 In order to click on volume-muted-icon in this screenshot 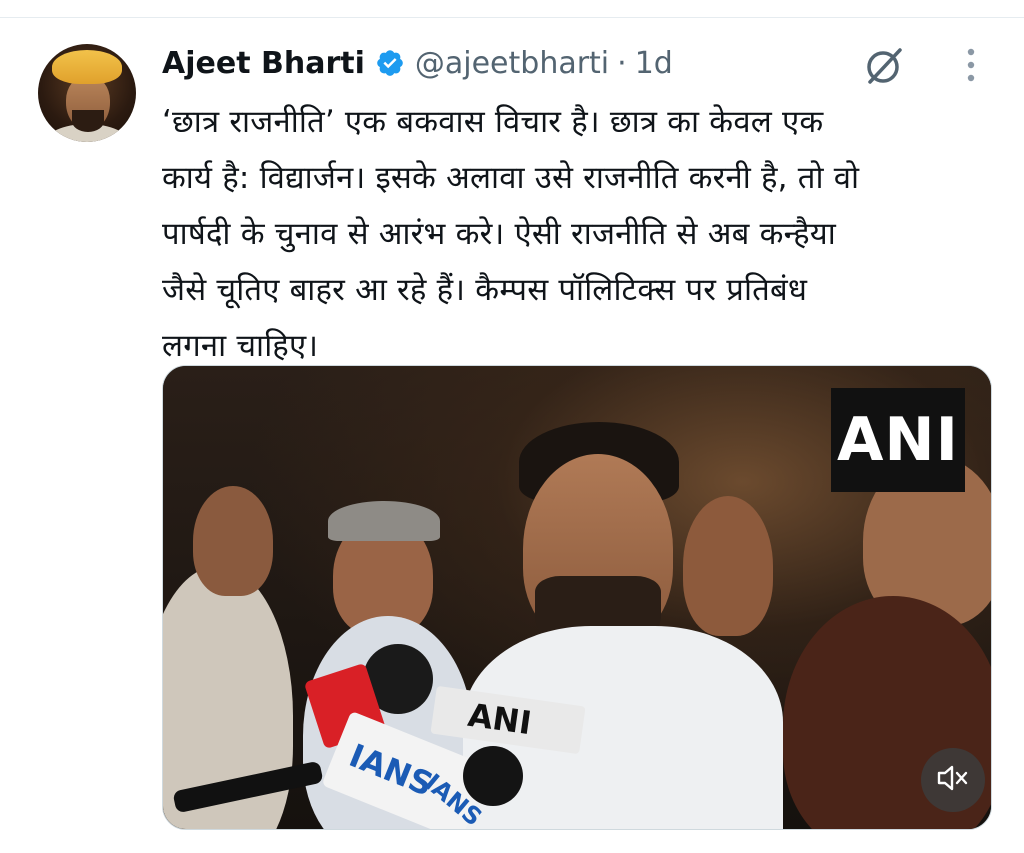, I will do `click(953, 780)`.